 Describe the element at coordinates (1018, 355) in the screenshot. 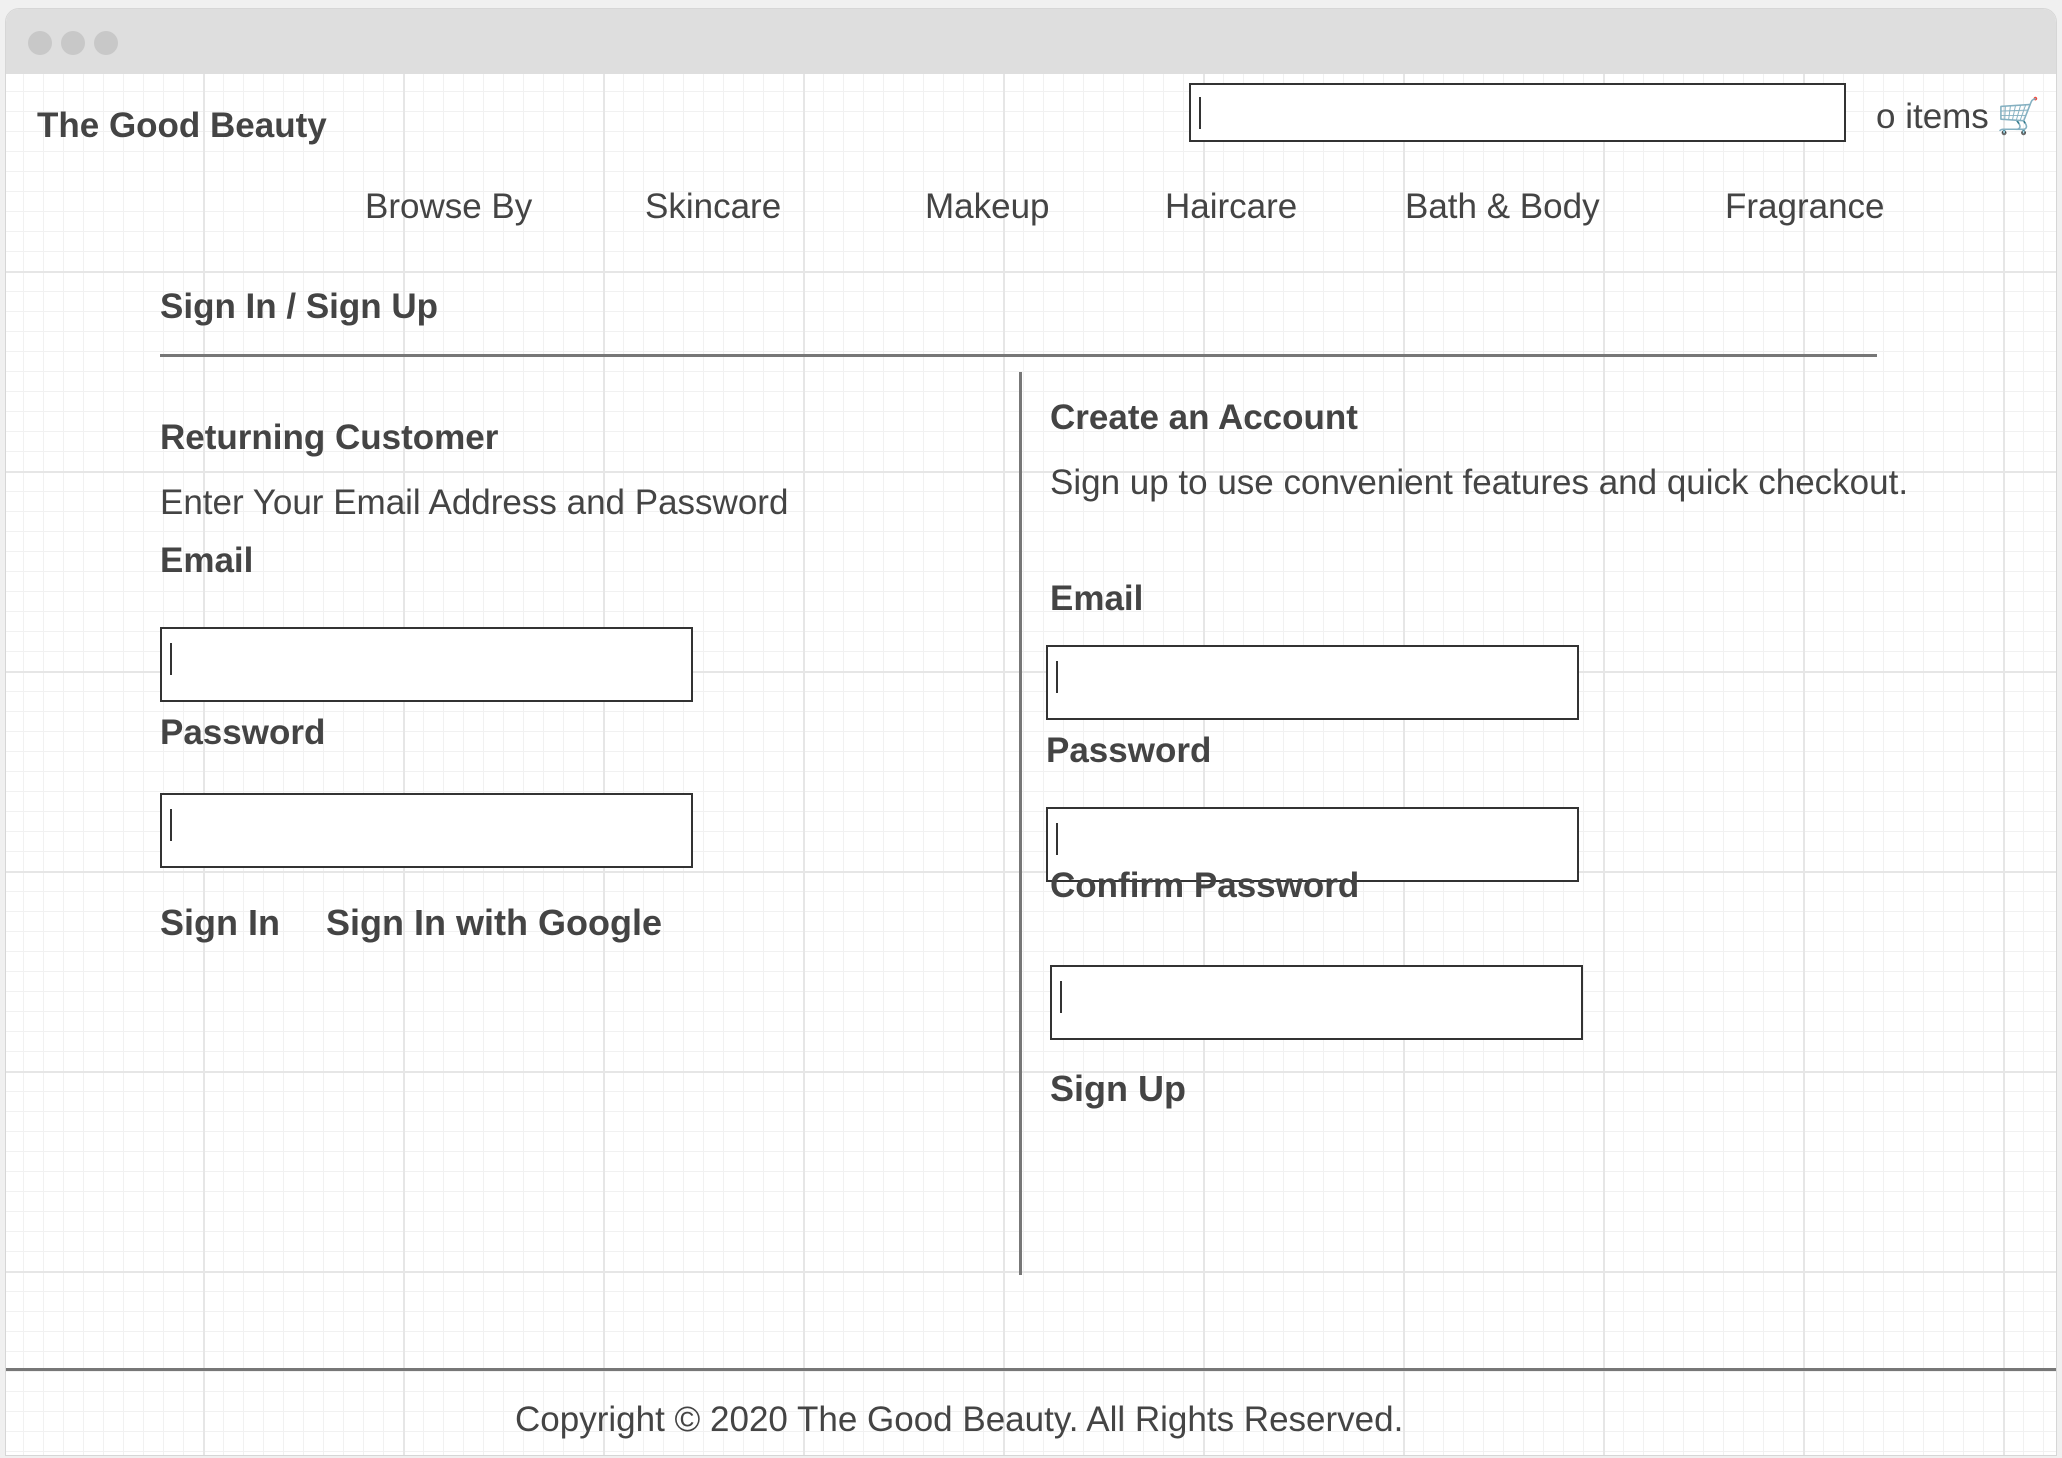

I see `title-divider` at that location.